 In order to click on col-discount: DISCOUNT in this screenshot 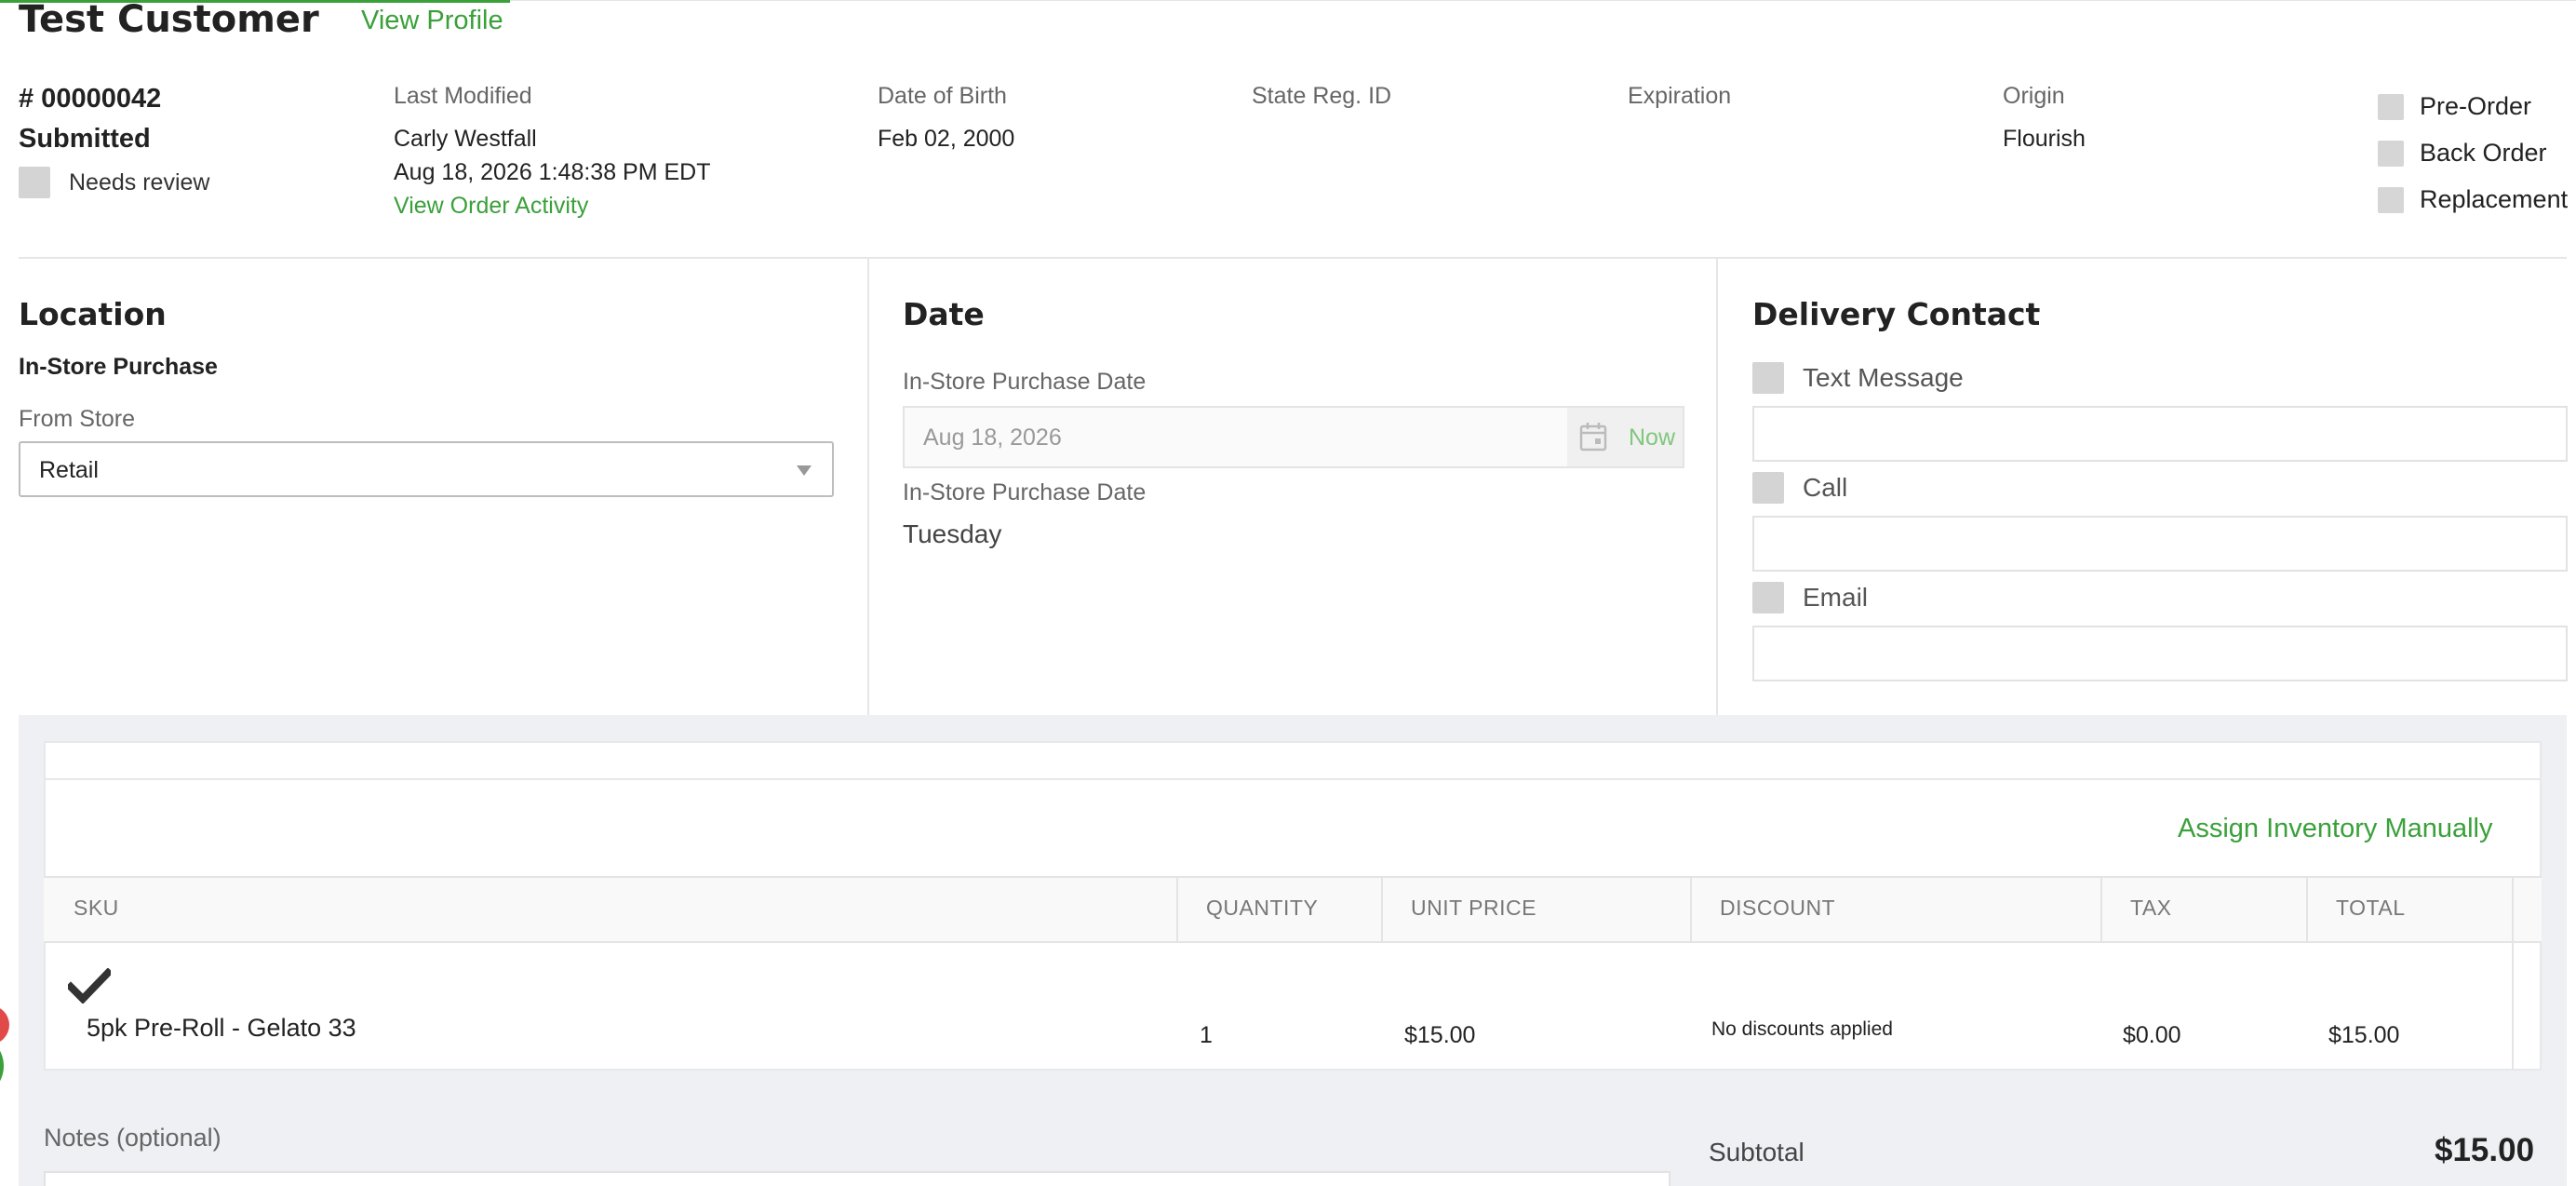, I will do `click(1778, 908)`.